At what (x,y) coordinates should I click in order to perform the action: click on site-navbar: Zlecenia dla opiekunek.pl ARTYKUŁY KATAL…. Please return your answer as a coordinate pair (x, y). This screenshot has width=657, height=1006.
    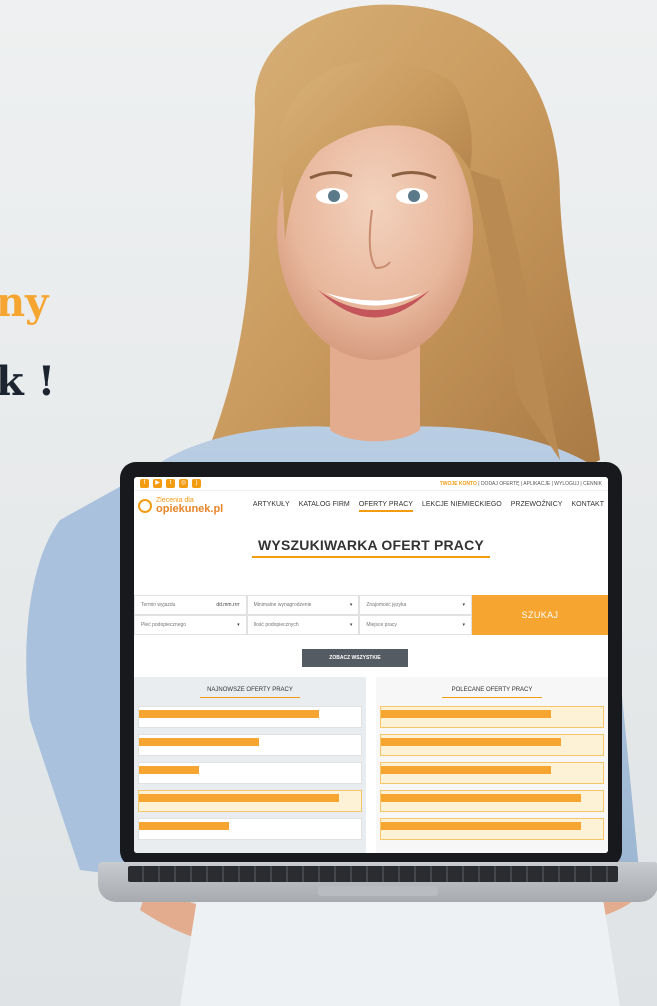
    Looking at the image, I should click on (371, 506).